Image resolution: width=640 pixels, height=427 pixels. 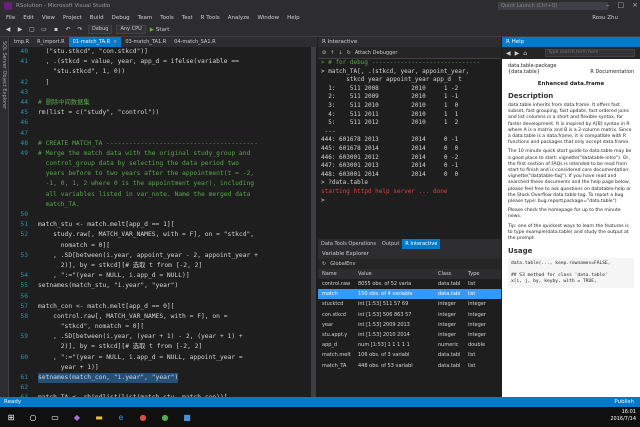 I want to click on menu-item-test: Test, so click(x=187, y=18).